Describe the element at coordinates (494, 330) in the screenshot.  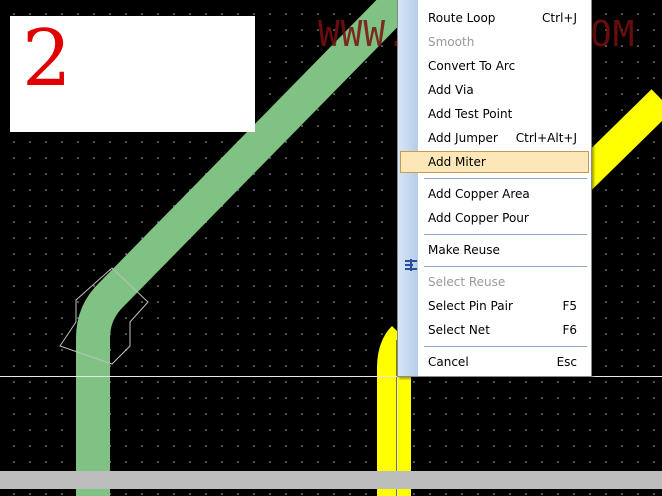
I see `menu-item-select-net: Select Net F6` at that location.